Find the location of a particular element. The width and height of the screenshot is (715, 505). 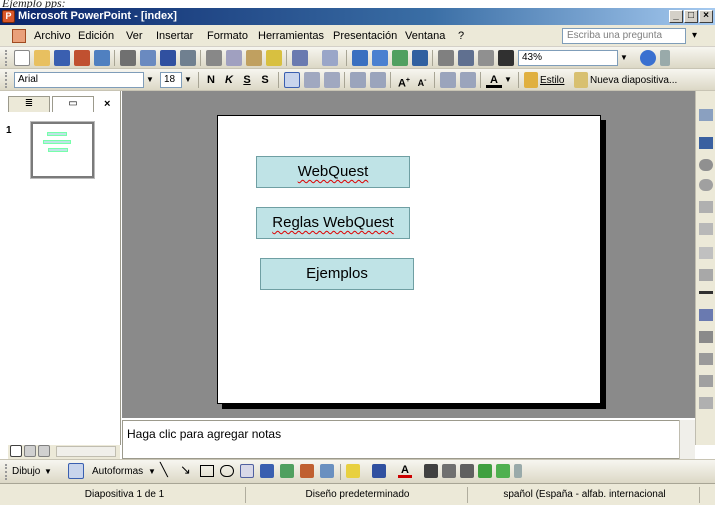

powerpoint-app-icon: P is located at coordinates (8, 16).